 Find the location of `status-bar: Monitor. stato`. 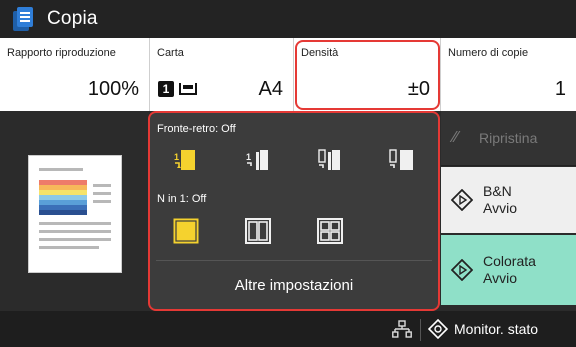

status-bar: Monitor. stato is located at coordinates (288, 329).